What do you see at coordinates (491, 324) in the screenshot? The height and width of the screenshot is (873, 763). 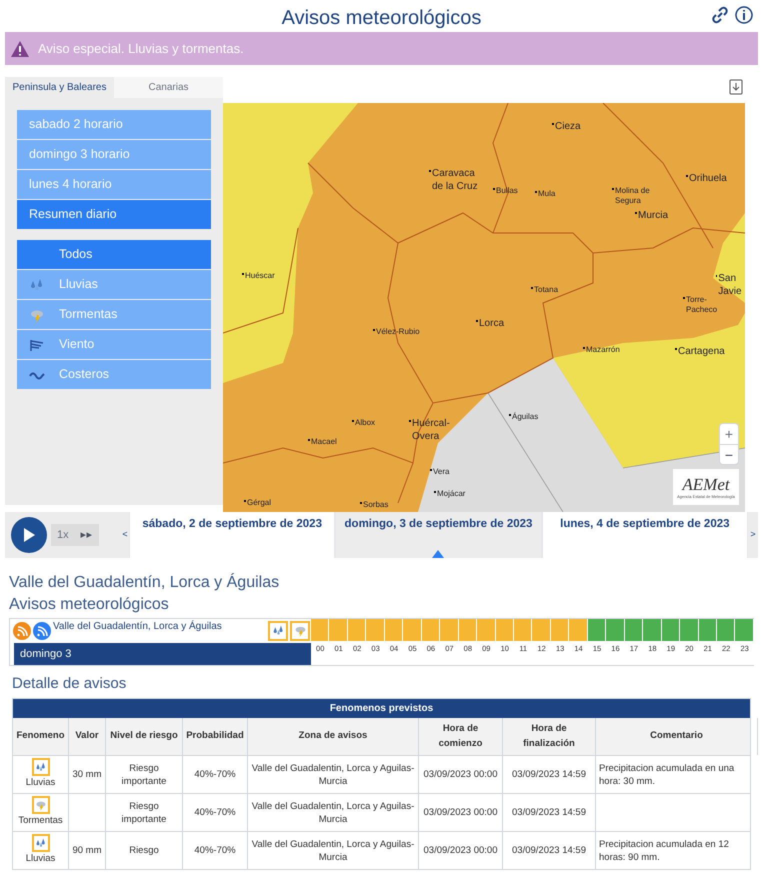 I see `place-label: Lorca` at bounding box center [491, 324].